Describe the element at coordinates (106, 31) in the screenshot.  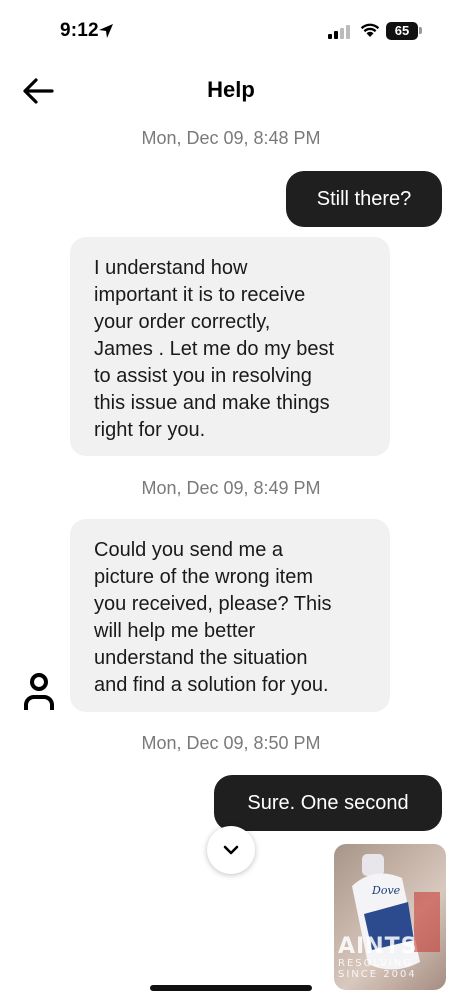
I see `location-arrow-icon` at that location.